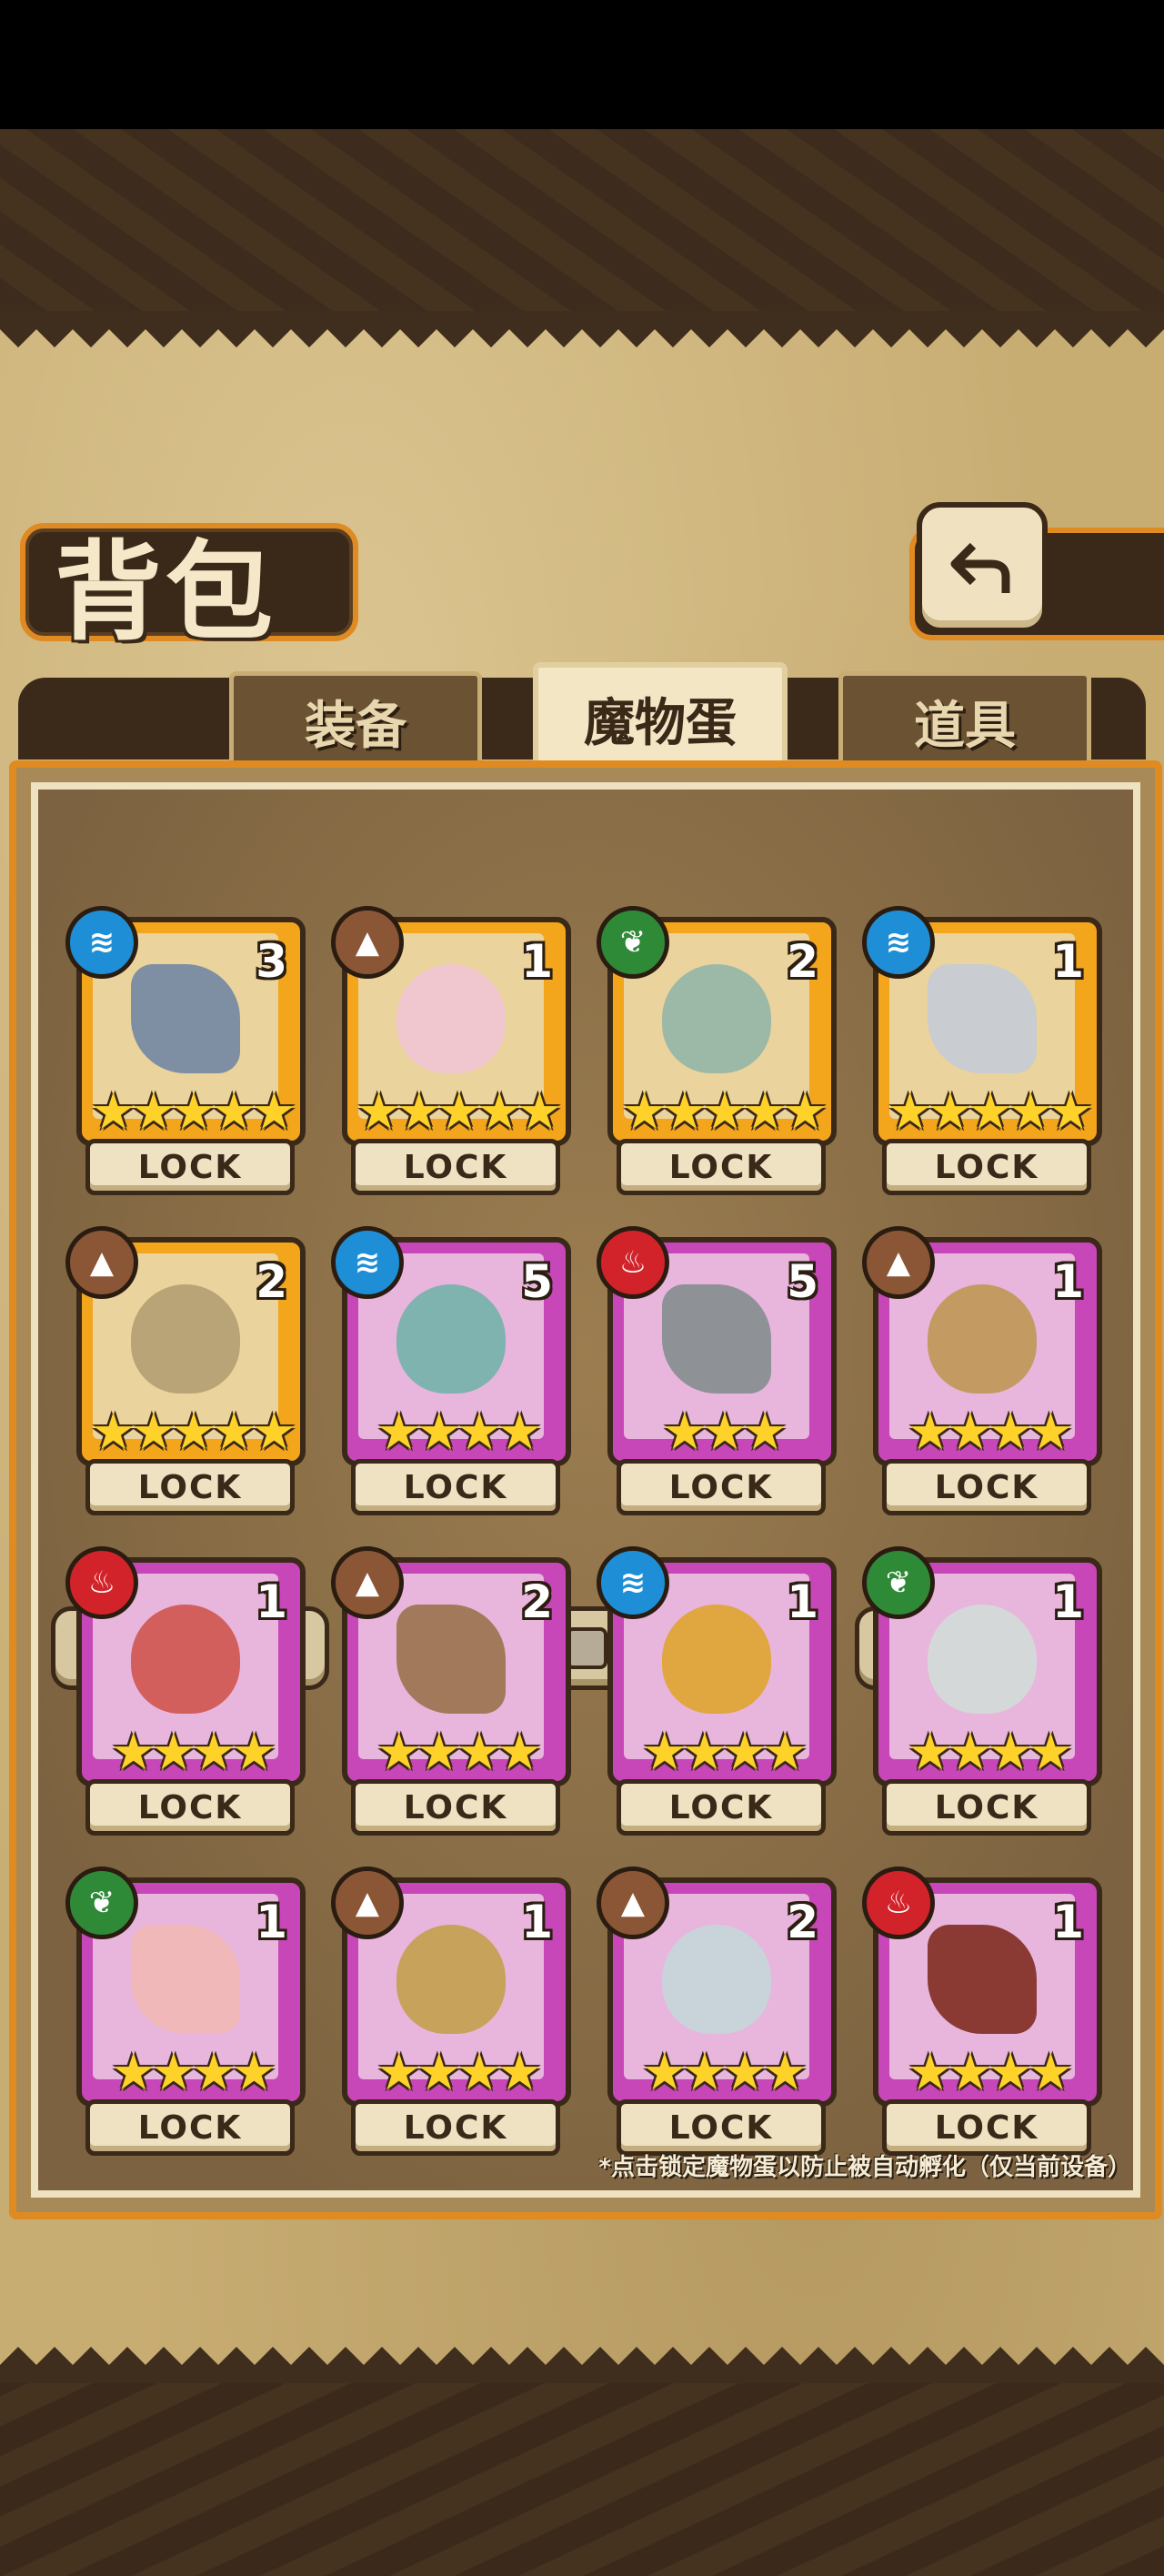  What do you see at coordinates (865, 2167) in the screenshot?
I see `auto-hatch-note: *点击锁定魔物蛋以防止被自动孵化（仅当前设备）` at bounding box center [865, 2167].